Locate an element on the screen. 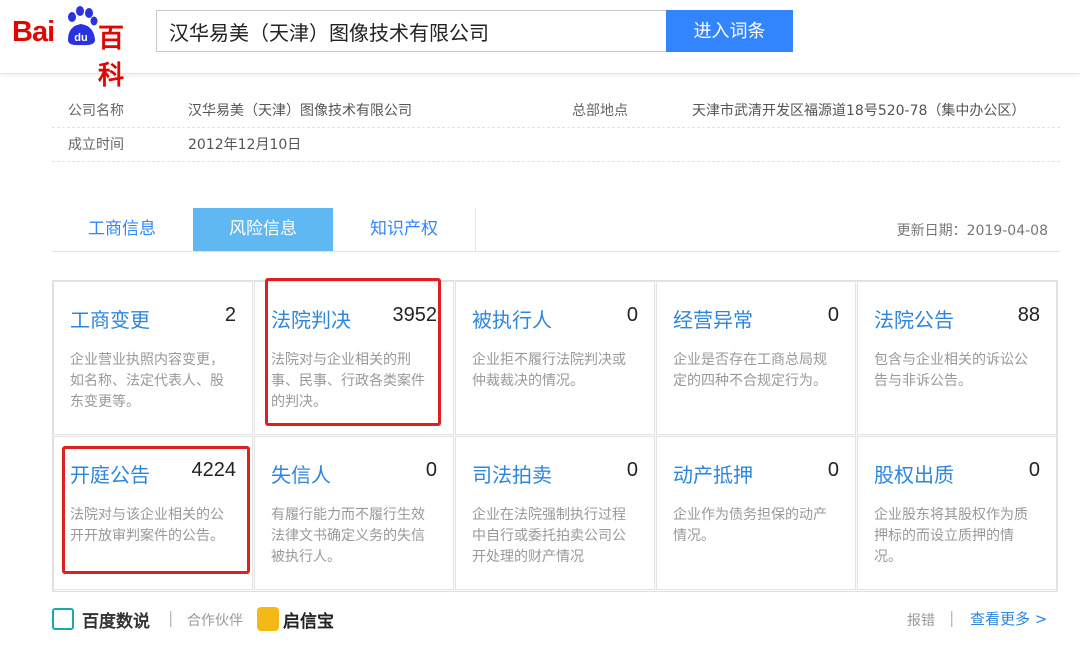 The width and height of the screenshot is (1080, 654). report-error-link: 报错 is located at coordinates (921, 620).